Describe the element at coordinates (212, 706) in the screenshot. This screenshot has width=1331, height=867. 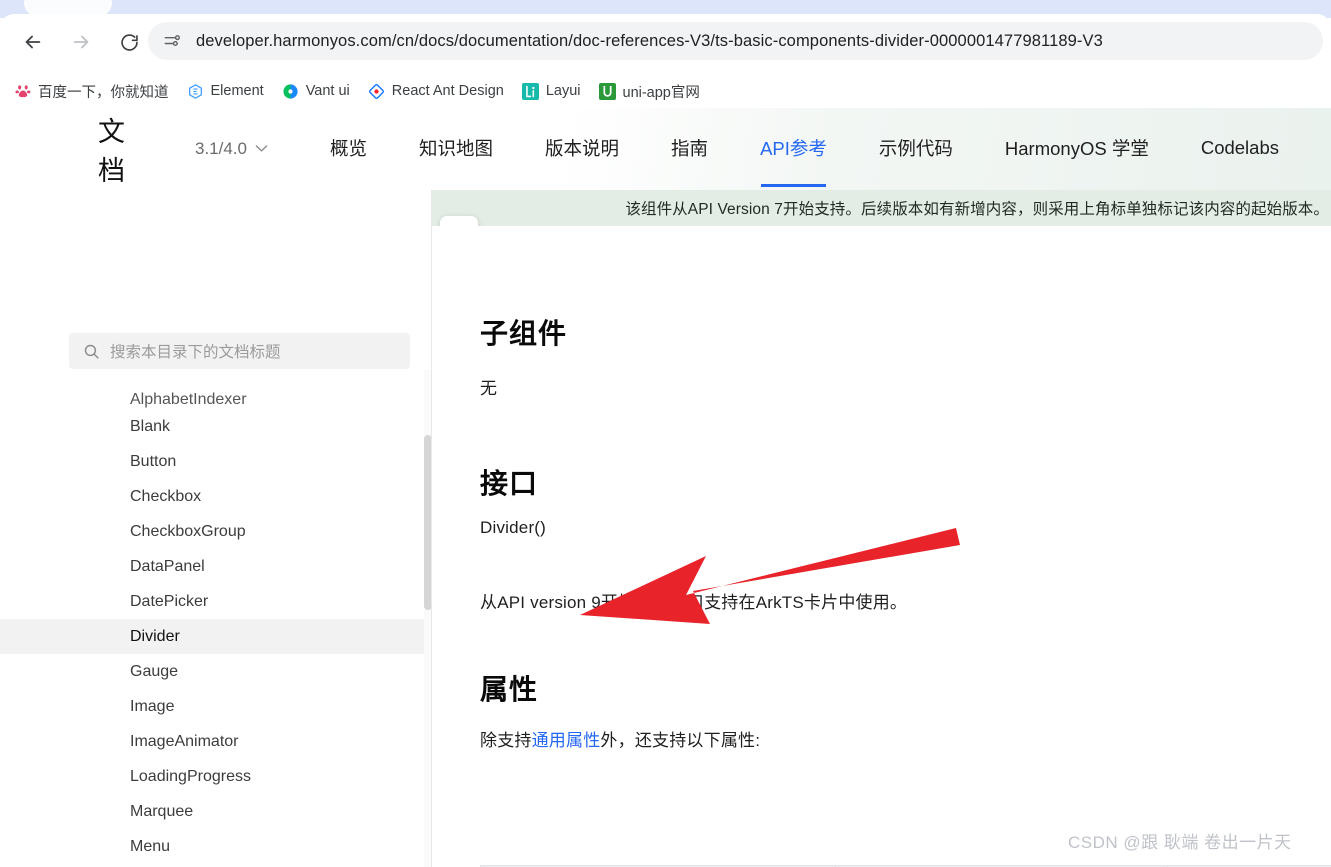
I see `sidebar-item-image: Image` at that location.